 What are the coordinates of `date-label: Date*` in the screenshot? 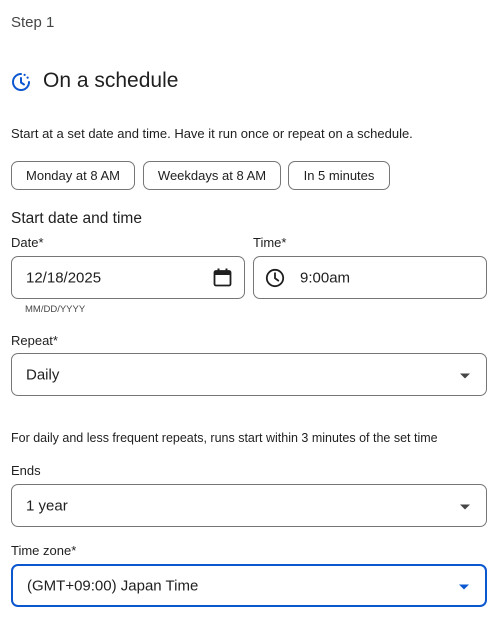 It's located at (27, 242).